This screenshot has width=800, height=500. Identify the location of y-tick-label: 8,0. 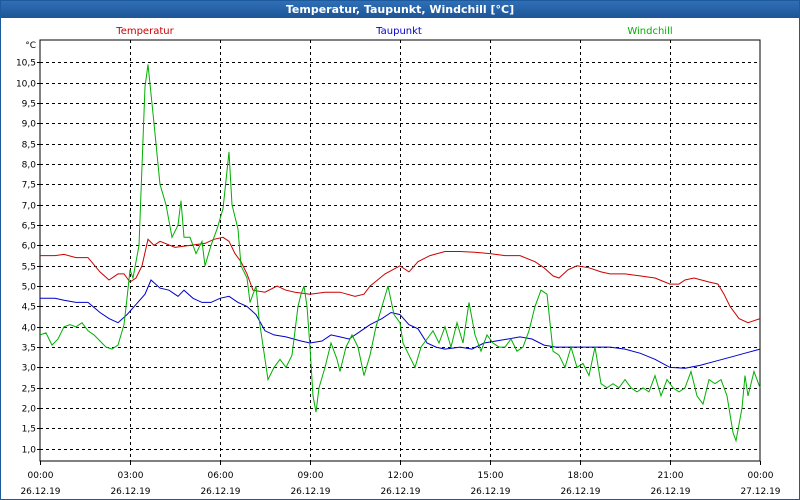
(29, 166).